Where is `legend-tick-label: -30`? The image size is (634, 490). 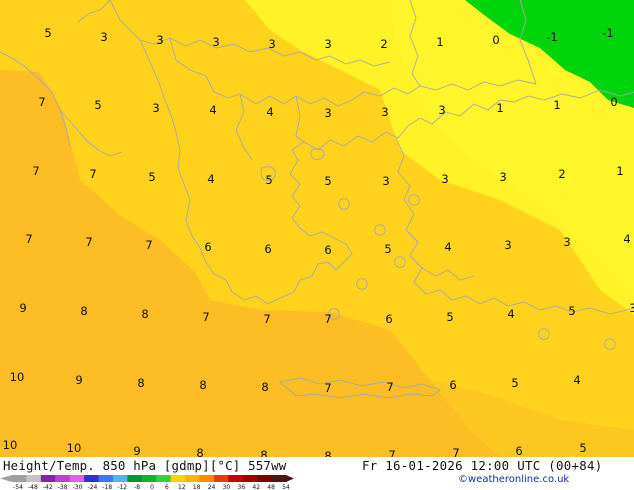
legend-tick-label: -30 is located at coordinates (78, 487).